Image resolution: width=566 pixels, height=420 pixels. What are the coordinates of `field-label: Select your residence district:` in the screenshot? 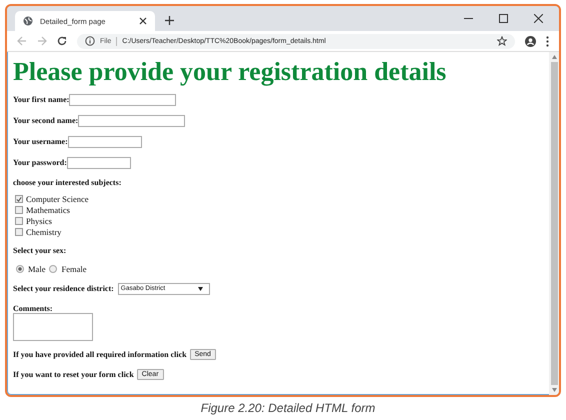 It's located at (63, 289).